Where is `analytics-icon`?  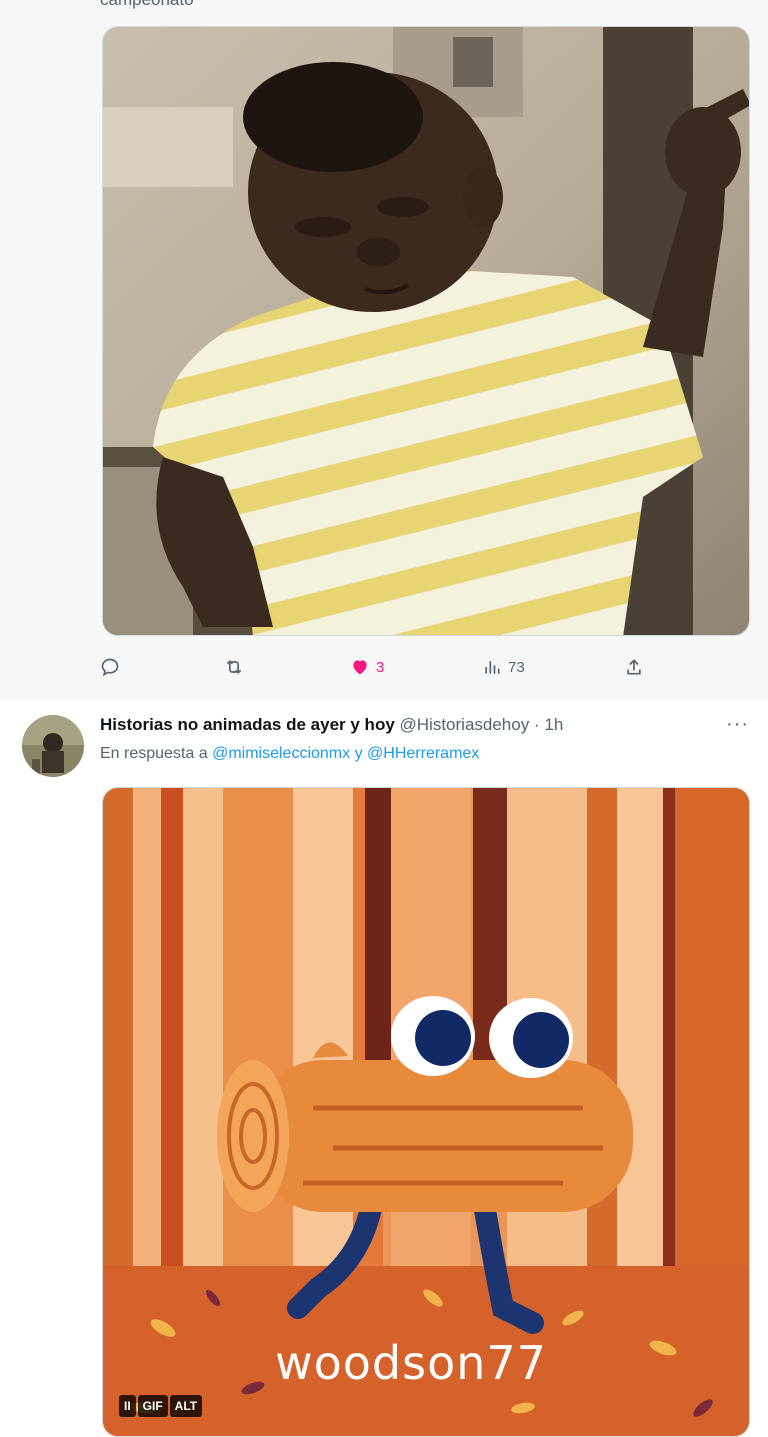
analytics-icon is located at coordinates (492, 667).